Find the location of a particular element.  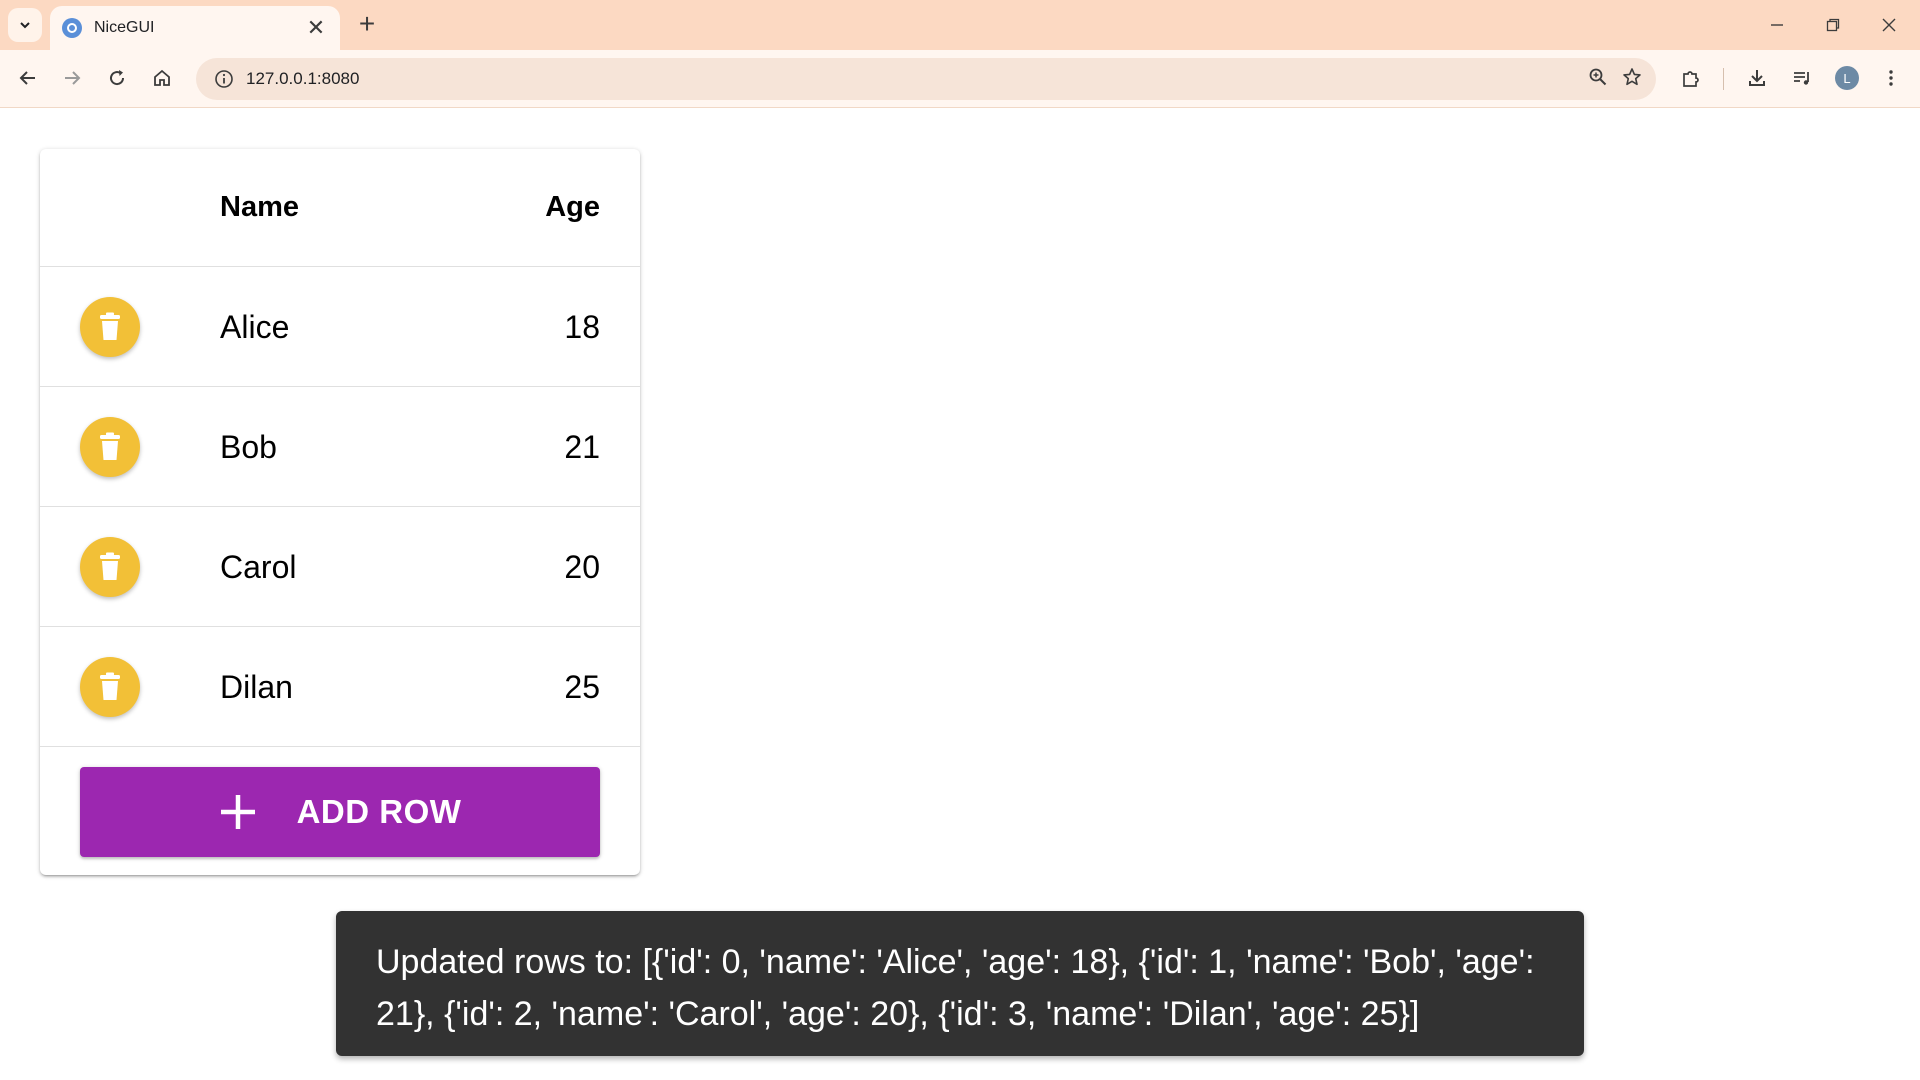

reload-icon is located at coordinates (117, 78).